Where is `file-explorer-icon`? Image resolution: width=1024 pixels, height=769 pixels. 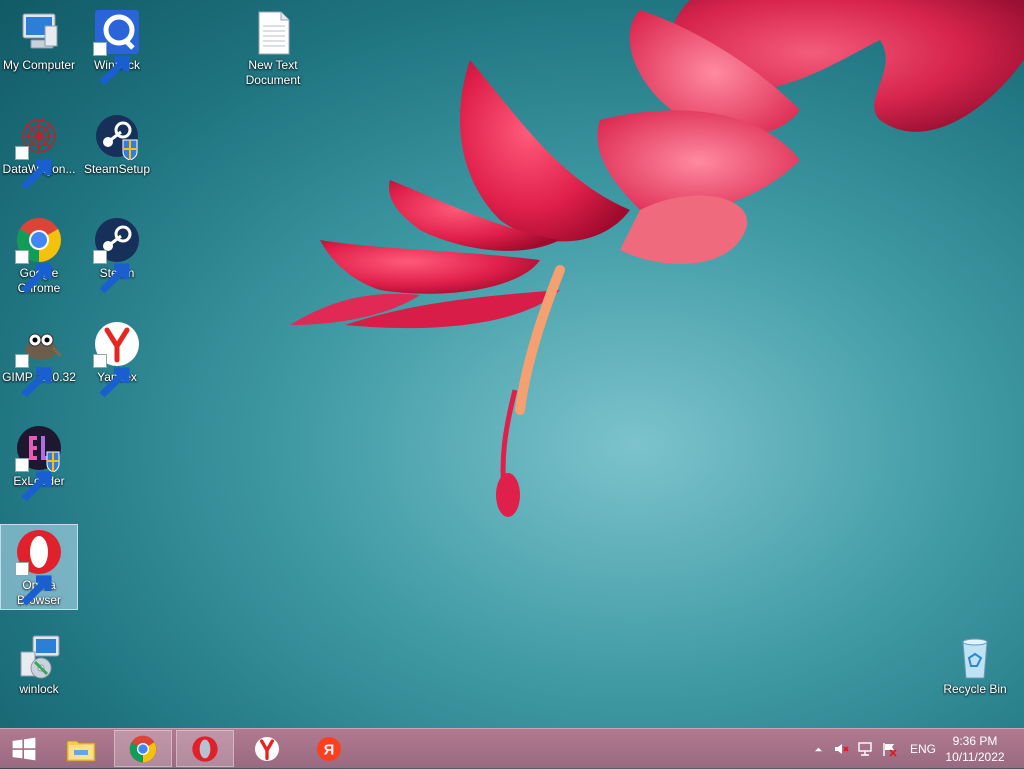
file-explorer-icon is located at coordinates (81, 750).